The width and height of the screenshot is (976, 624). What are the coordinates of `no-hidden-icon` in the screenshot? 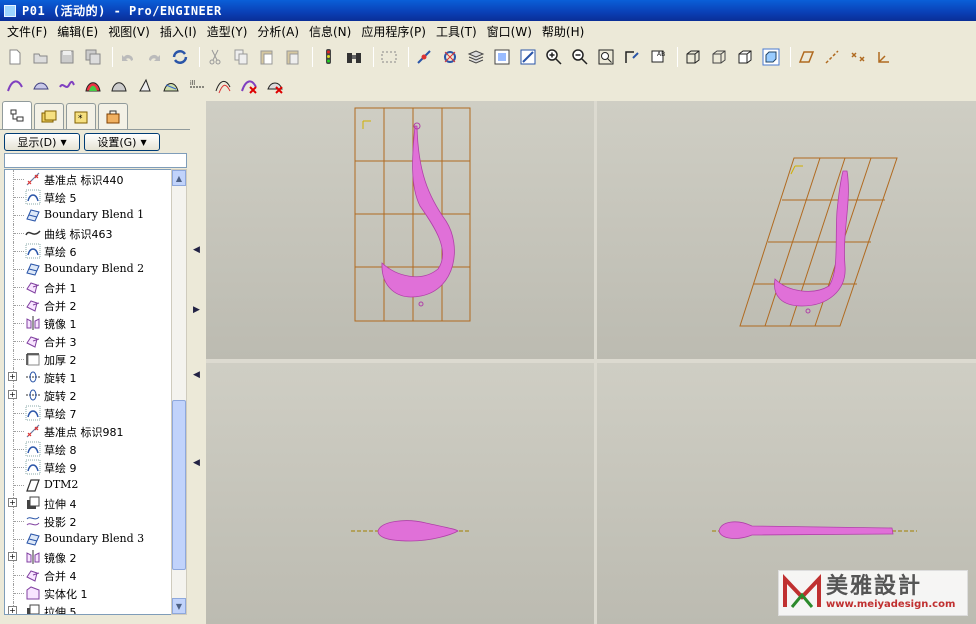 It's located at (745, 57).